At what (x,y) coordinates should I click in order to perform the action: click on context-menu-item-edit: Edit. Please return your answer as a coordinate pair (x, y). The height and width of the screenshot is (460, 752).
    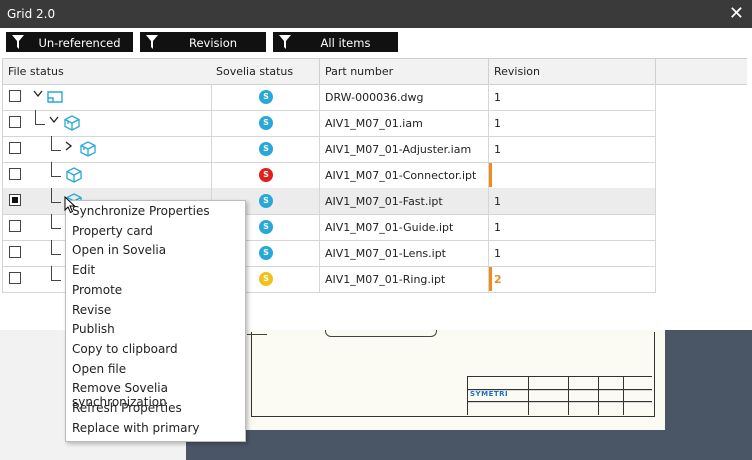
    Looking at the image, I should click on (83, 270).